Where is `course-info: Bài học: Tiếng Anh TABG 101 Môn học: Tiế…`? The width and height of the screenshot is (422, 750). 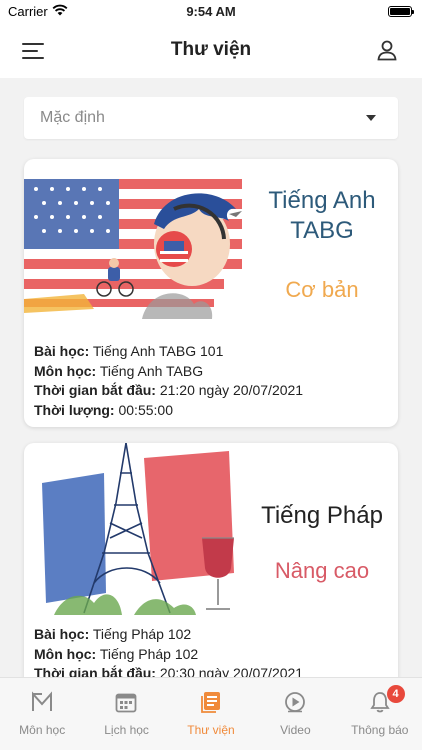
course-info: Bài học: Tiếng Anh TABG 101 Môn học: Tiế… is located at coordinates (168, 381).